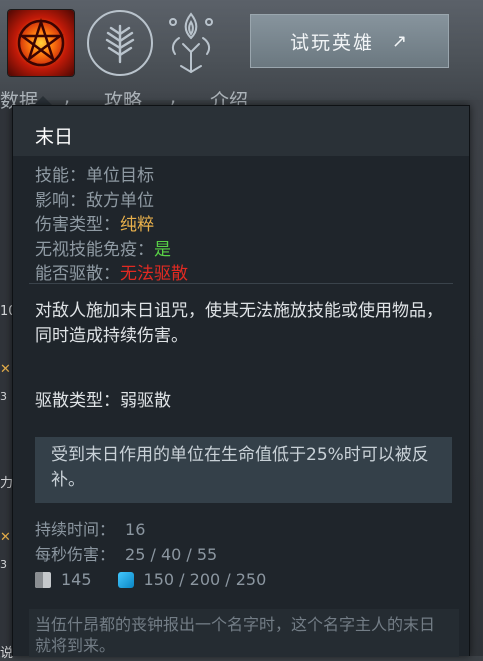  Describe the element at coordinates (476, 378) in the screenshot. I see `page-right-edge` at that location.